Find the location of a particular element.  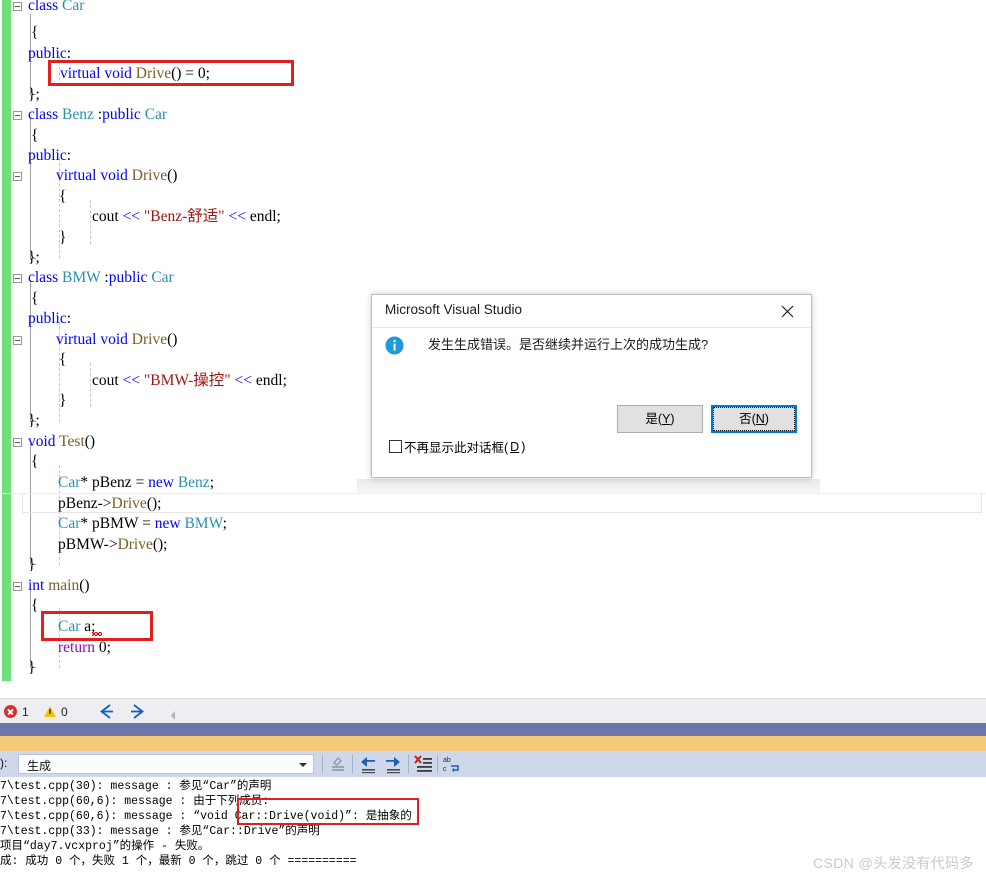

error-list-bar: 1 0 is located at coordinates (493, 711).